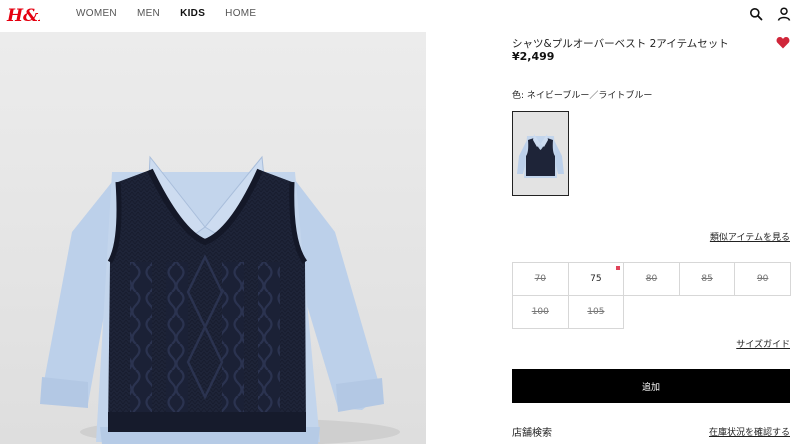 The height and width of the screenshot is (444, 800). What do you see at coordinates (651, 386) in the screenshot?
I see `add-to-bag-button: 追加` at bounding box center [651, 386].